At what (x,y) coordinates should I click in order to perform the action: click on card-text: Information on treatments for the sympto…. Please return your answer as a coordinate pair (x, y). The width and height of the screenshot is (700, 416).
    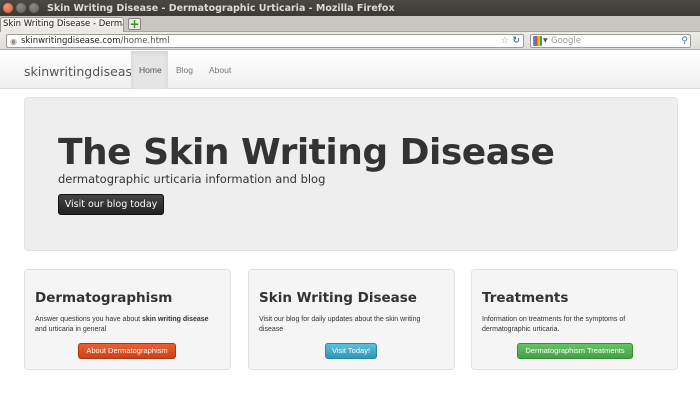
    Looking at the image, I should click on (554, 324).